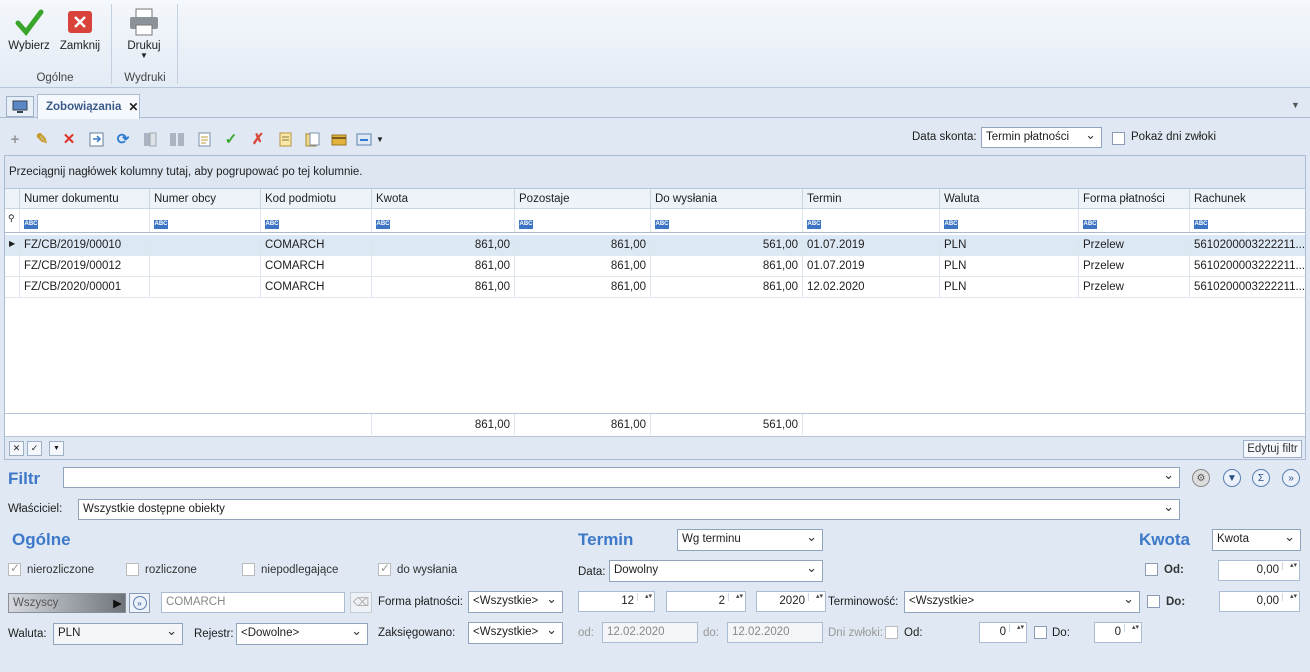 Image resolution: width=1310 pixels, height=672 pixels. I want to click on gear-icon: ⚙, so click(1201, 478).